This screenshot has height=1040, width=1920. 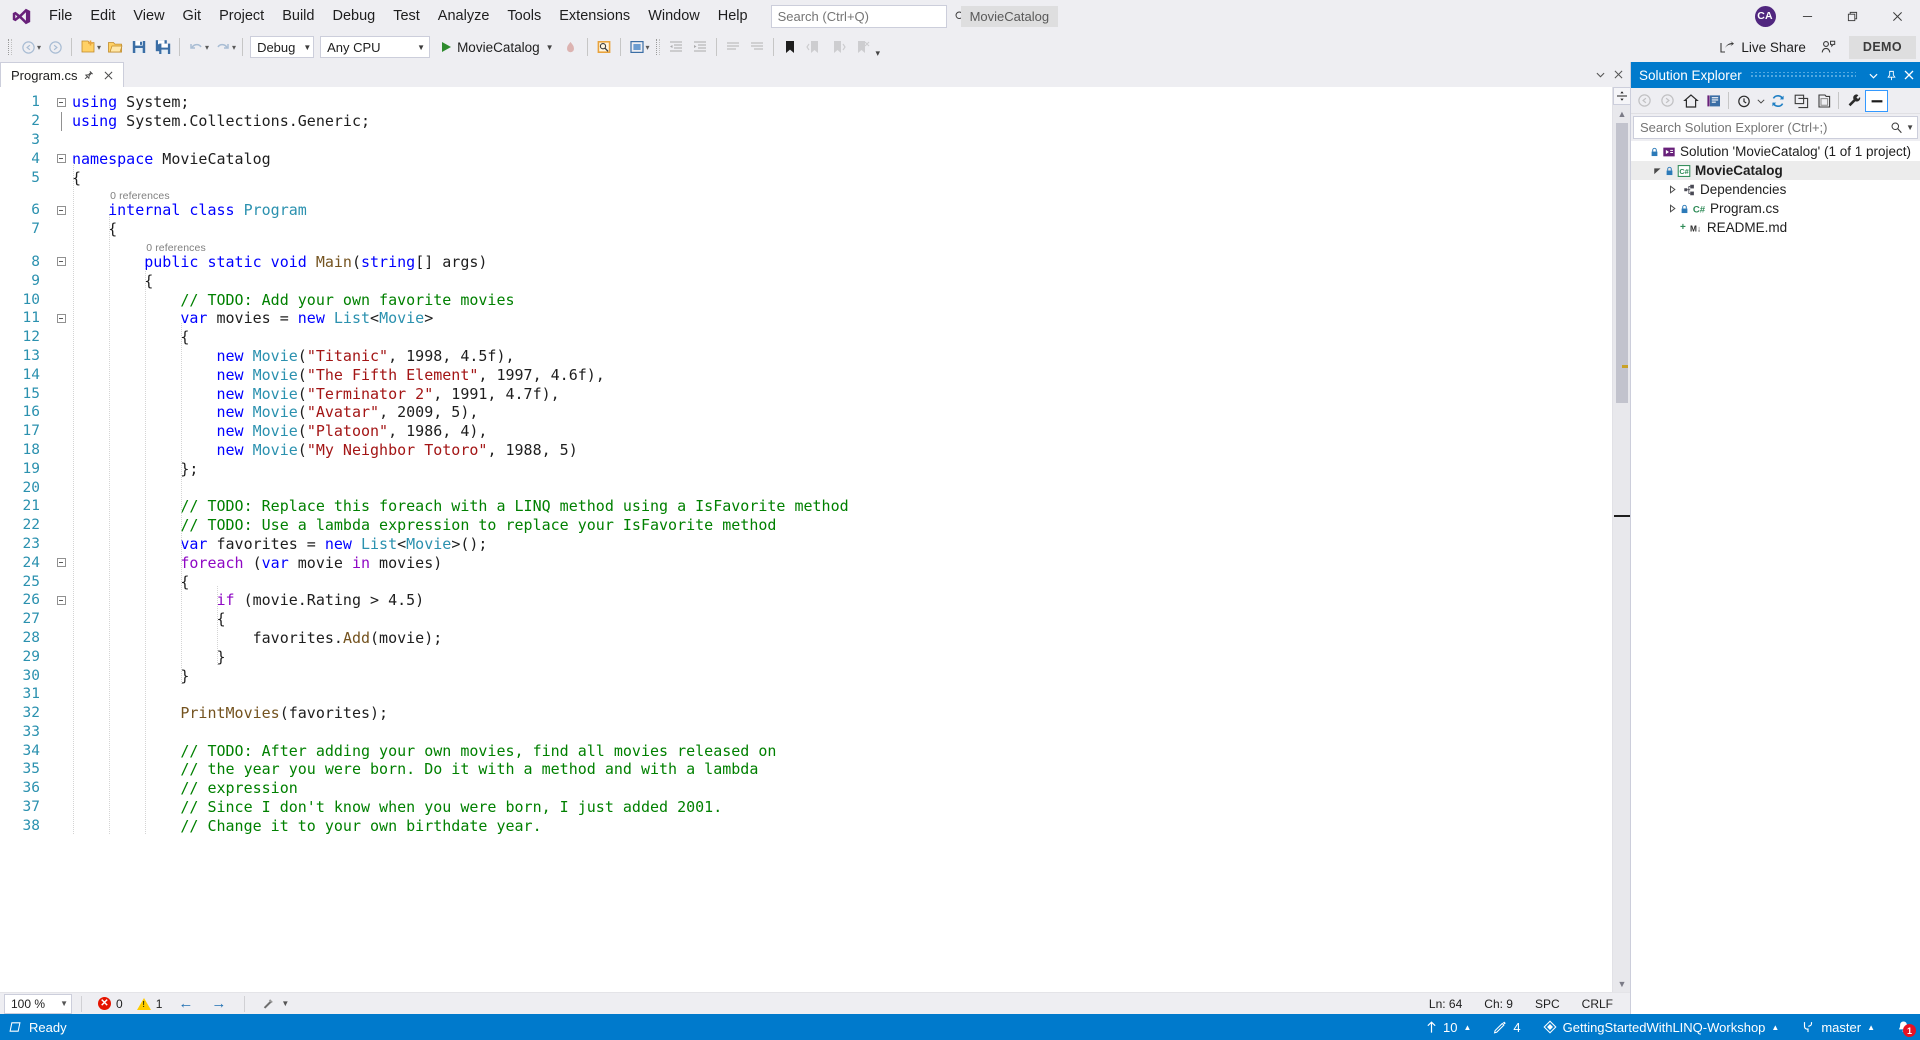 I want to click on global-search-box, so click(x=868, y=16).